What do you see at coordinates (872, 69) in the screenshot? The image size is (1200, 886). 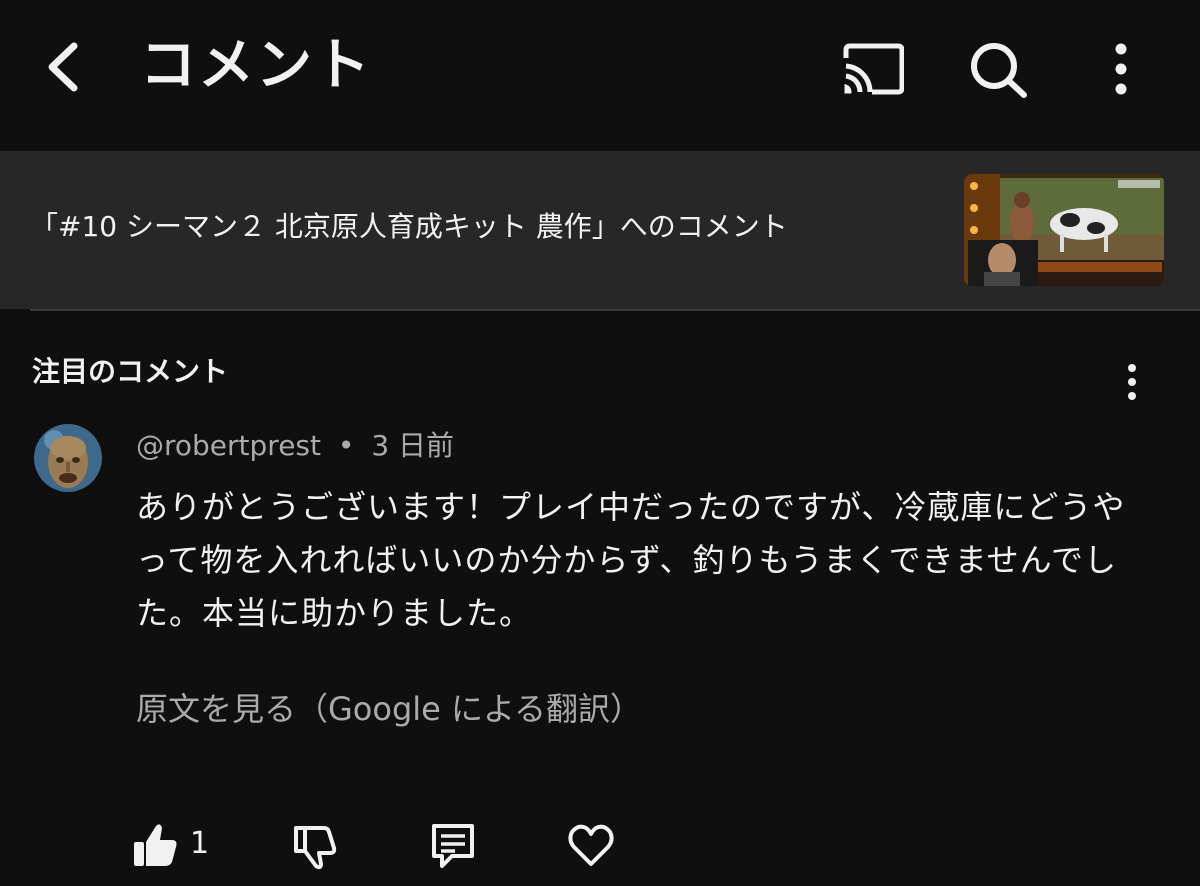 I see `cast-icon` at bounding box center [872, 69].